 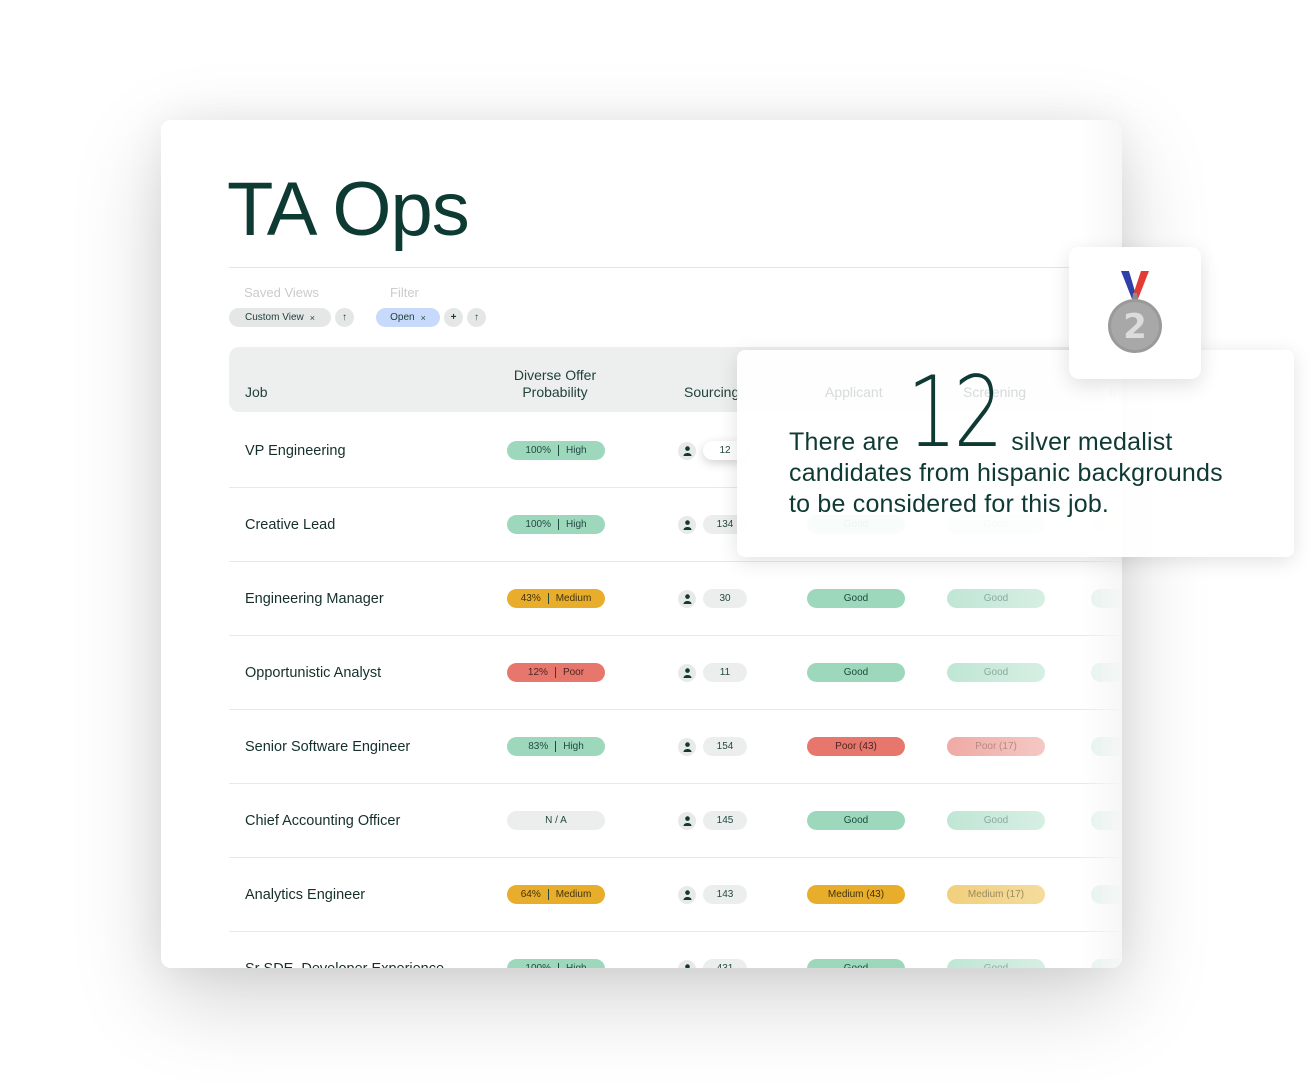 I want to click on medal-badge: 2, so click(x=1135, y=313).